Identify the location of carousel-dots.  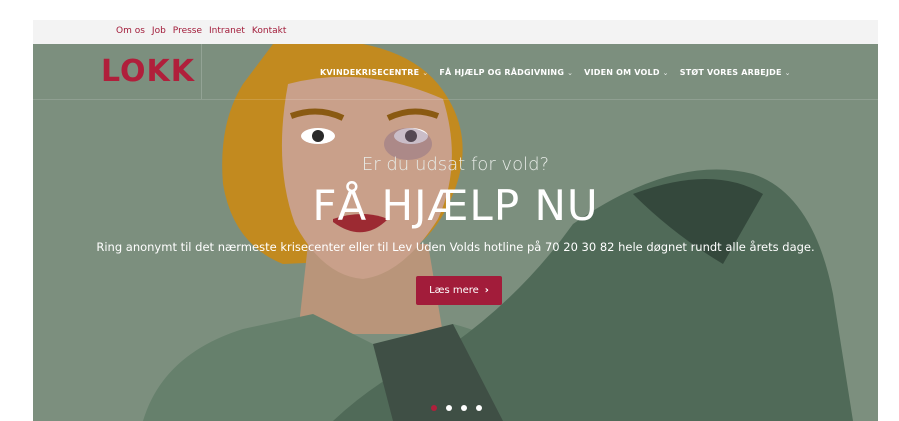
(456, 408).